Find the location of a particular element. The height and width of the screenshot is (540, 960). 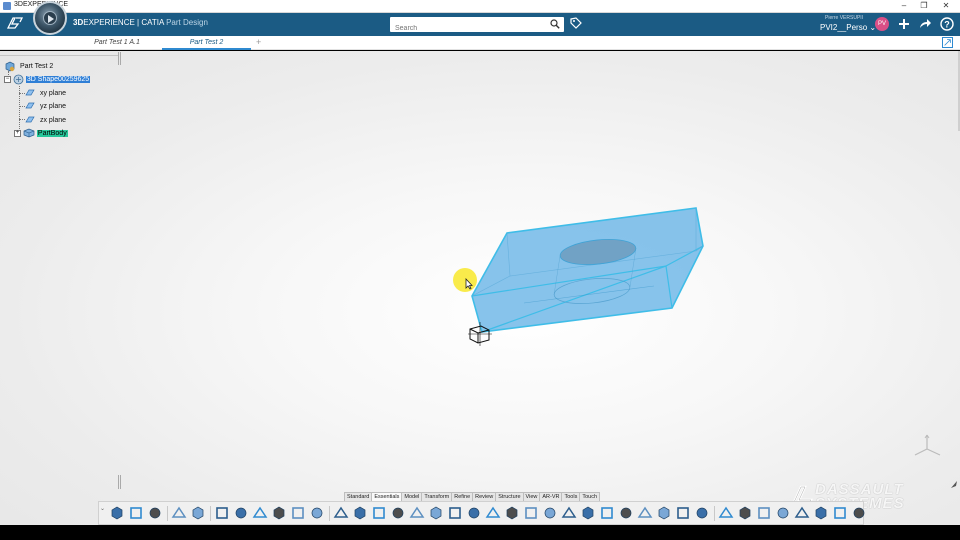

collapse-toggle: − is located at coordinates (7, 79).